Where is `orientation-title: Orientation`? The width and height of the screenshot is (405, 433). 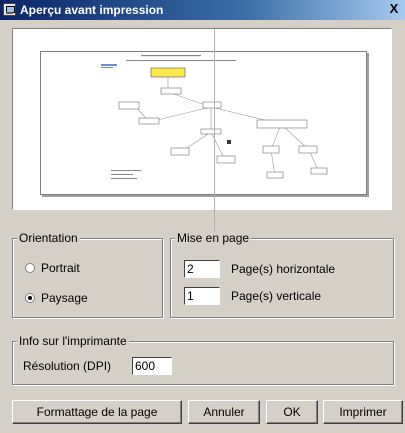 orientation-title: Orientation is located at coordinates (48, 238).